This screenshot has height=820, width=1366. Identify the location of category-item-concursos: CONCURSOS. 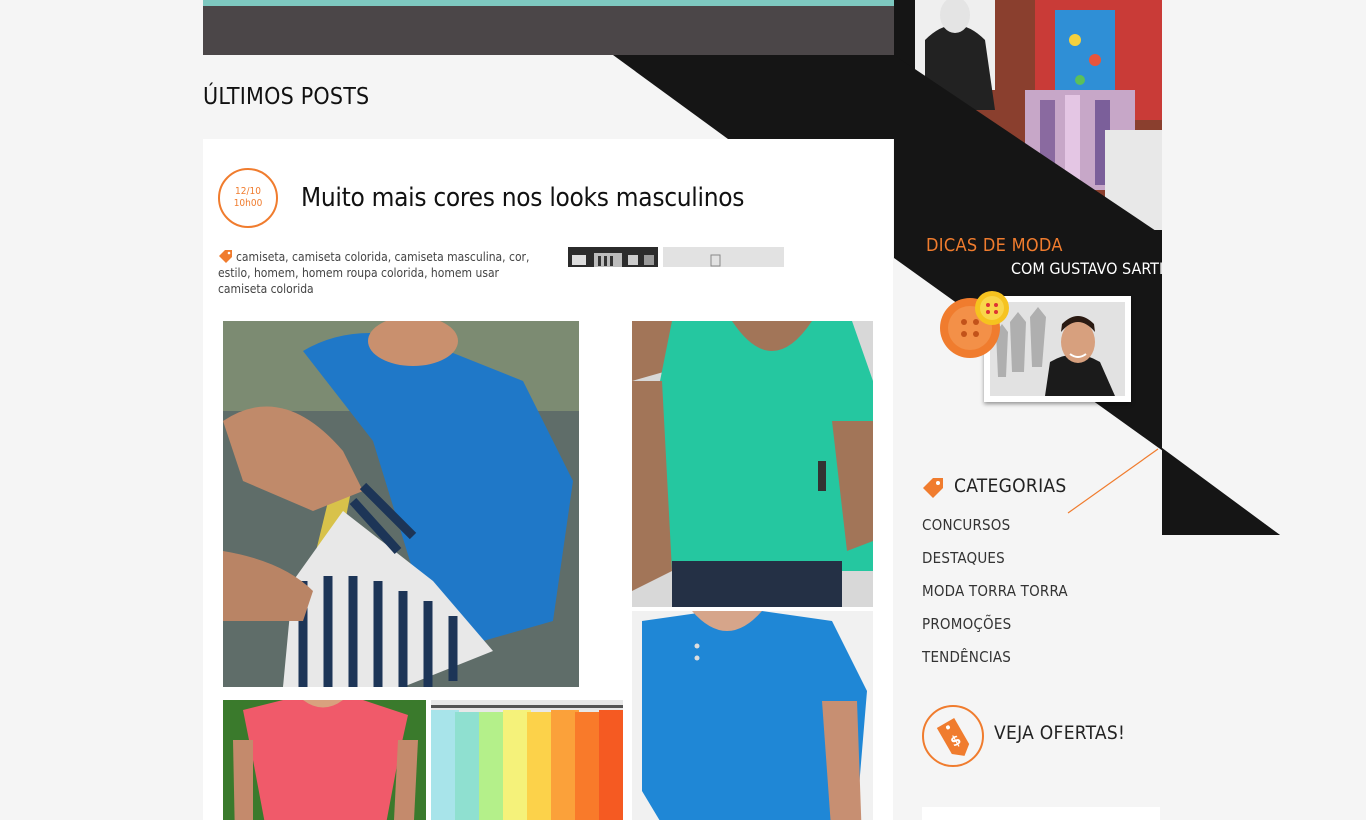
(995, 530).